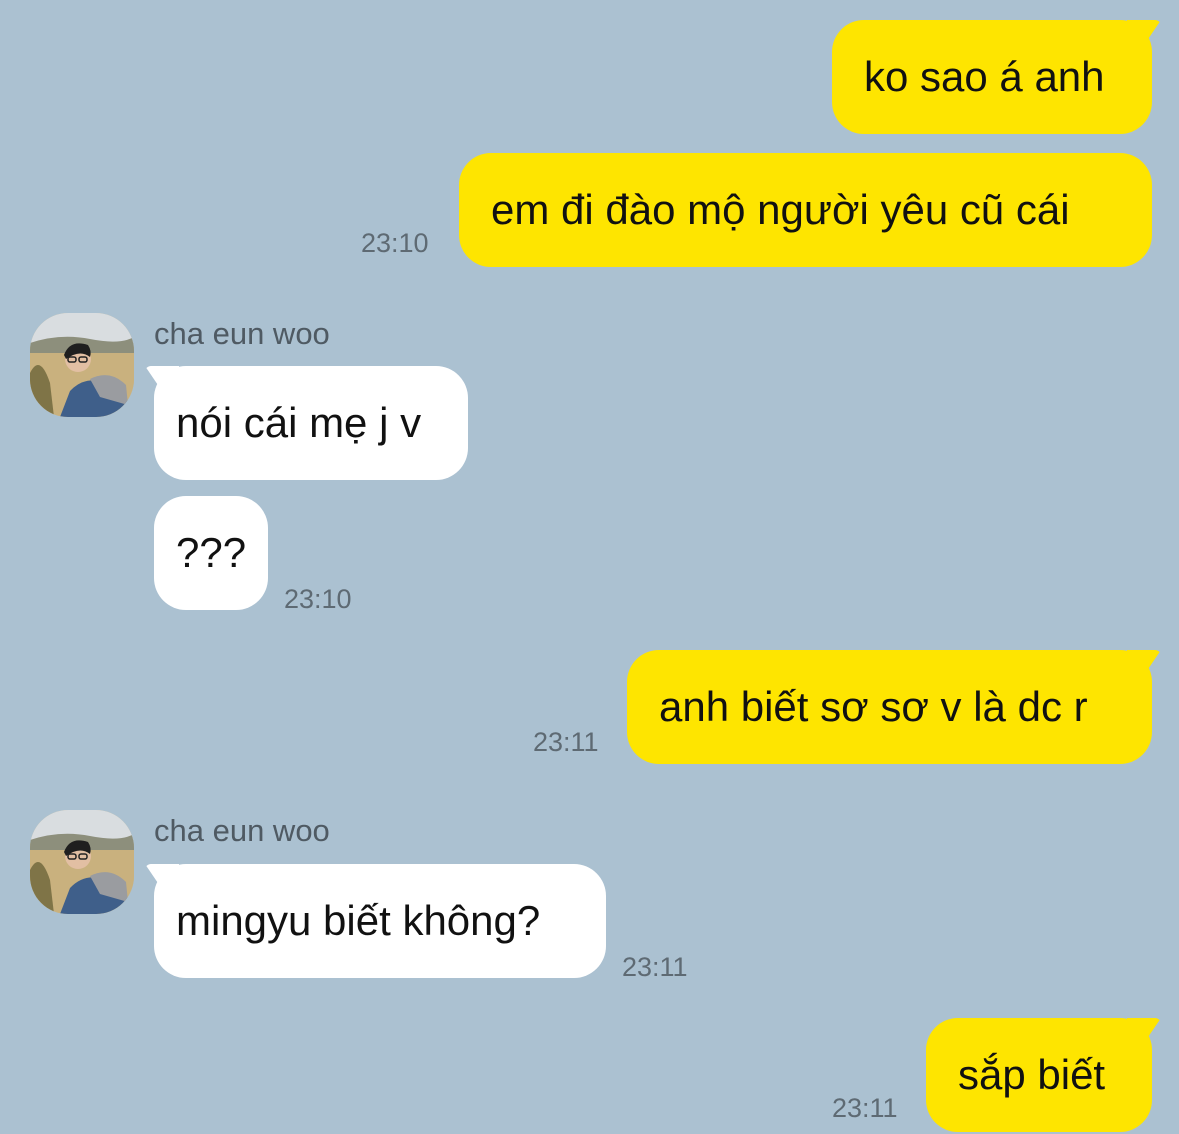 Image resolution: width=1179 pixels, height=1134 pixels. Describe the element at coordinates (311, 423) in the screenshot. I see `received-message-bubble: nói cái mẹ j v` at that location.